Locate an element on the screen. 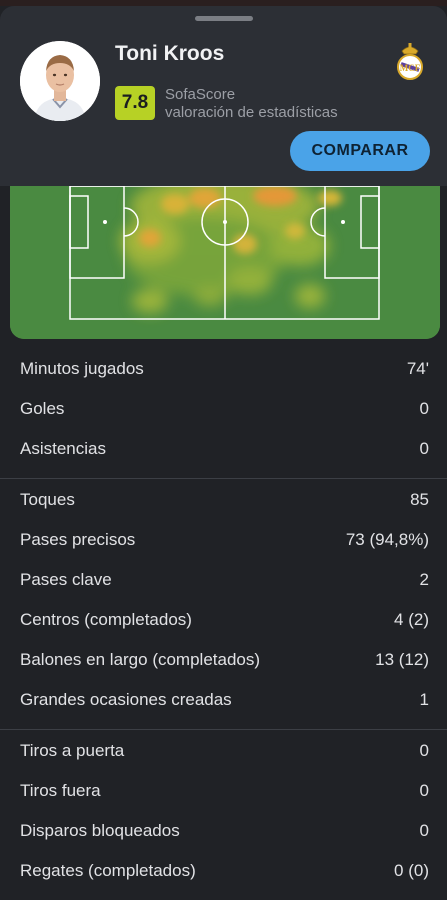 Image resolution: width=447 pixels, height=900 pixels. stat-label: Pases precisos is located at coordinates (78, 539).